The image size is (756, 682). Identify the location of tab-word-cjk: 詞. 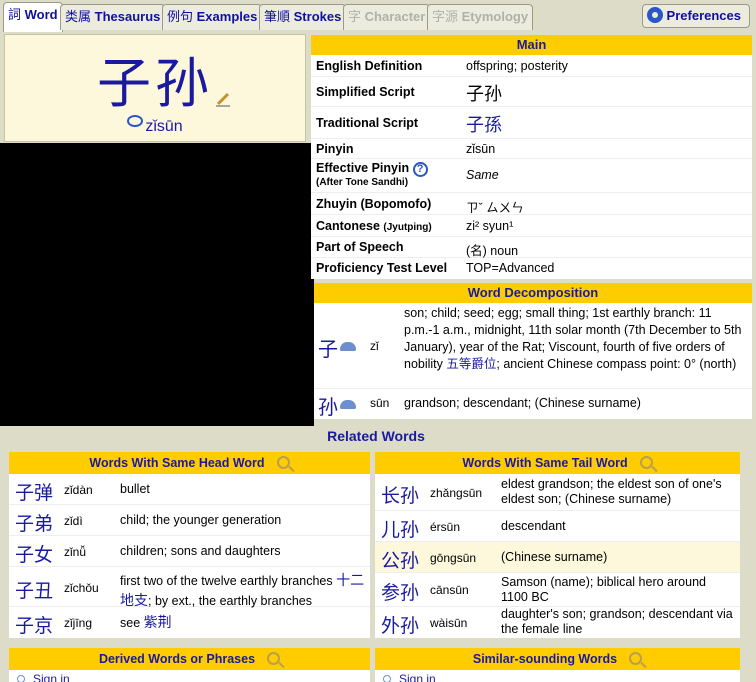
(15, 14).